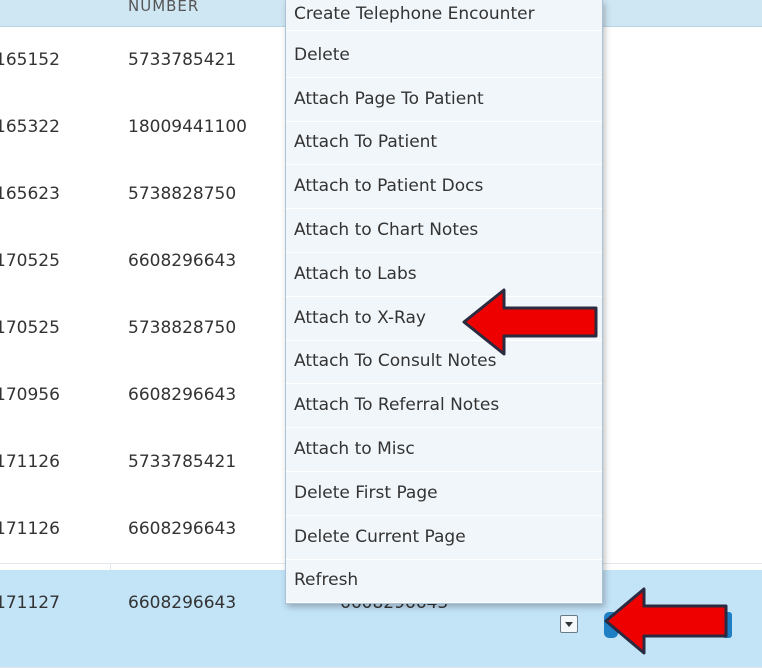  Describe the element at coordinates (444, 494) in the screenshot. I see `menu-item-delete-first-page: Delete First Page` at that location.